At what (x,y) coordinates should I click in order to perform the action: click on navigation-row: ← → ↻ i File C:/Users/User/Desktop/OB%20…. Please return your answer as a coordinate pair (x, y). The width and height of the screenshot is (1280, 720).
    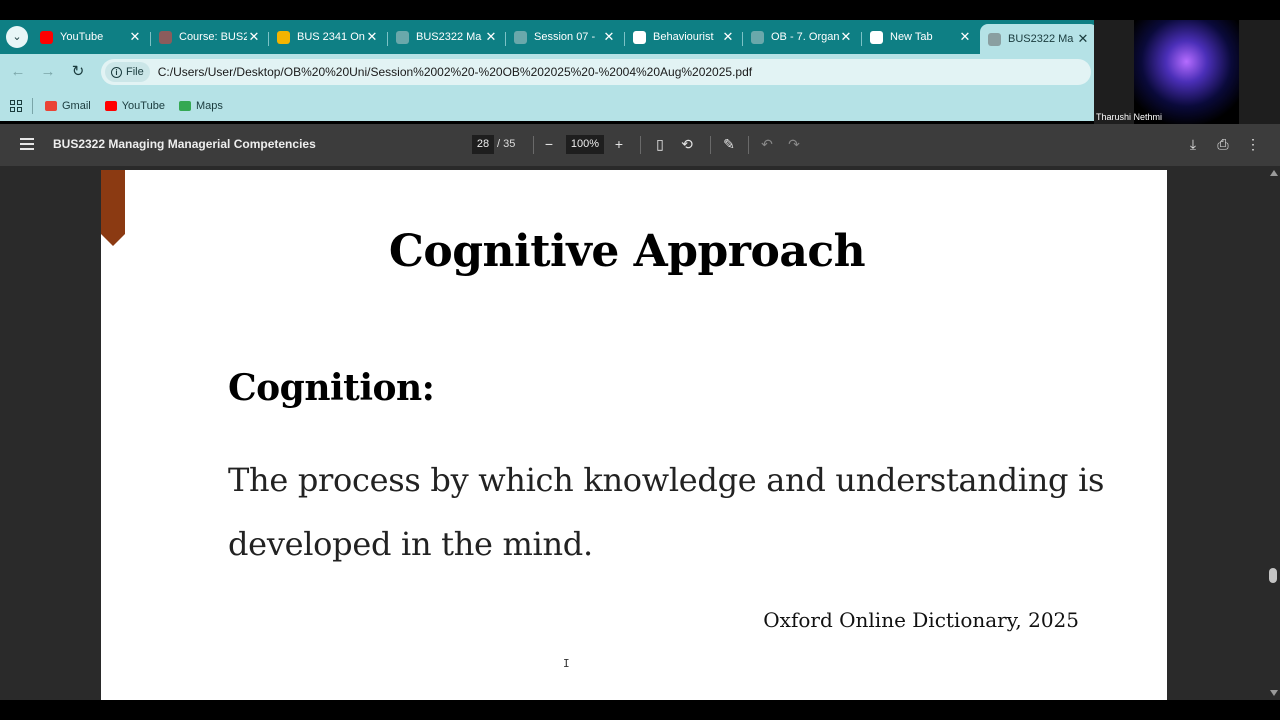
    Looking at the image, I should click on (547, 72).